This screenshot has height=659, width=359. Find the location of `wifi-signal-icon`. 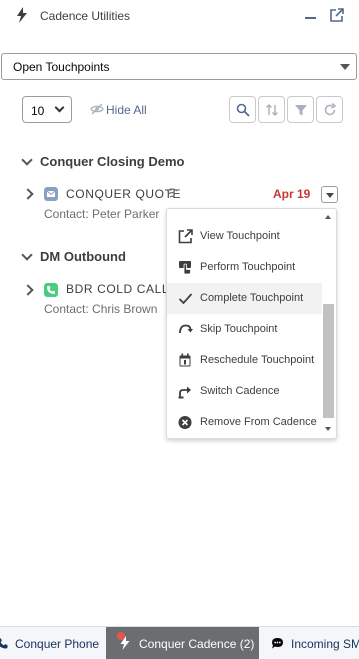

wifi-signal-icon is located at coordinates (172, 193).